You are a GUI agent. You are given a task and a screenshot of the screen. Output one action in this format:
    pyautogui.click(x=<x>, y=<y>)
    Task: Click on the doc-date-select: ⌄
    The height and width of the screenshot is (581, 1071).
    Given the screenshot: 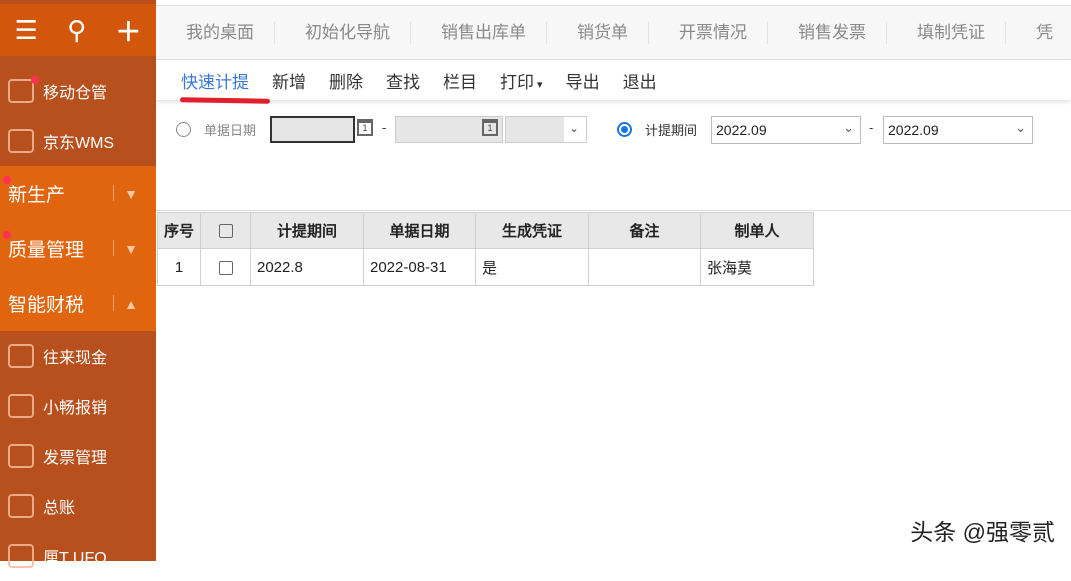 What is the action you would take?
    pyautogui.click(x=546, y=129)
    